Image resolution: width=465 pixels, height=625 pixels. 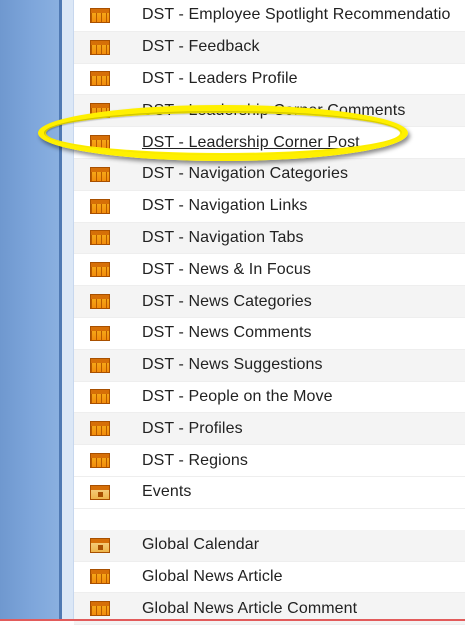 I want to click on list-item: DST - Navigation Links, so click(x=269, y=207).